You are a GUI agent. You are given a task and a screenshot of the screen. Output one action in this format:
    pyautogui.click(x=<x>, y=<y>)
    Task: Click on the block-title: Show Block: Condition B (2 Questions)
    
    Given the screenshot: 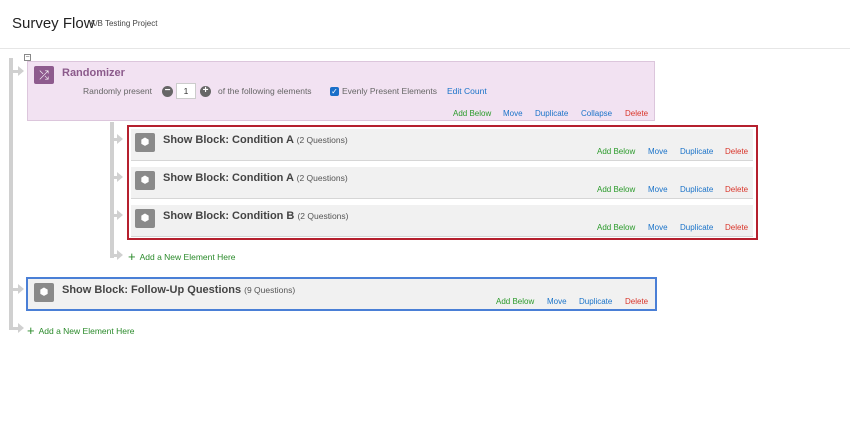 What is the action you would take?
    pyautogui.click(x=255, y=216)
    